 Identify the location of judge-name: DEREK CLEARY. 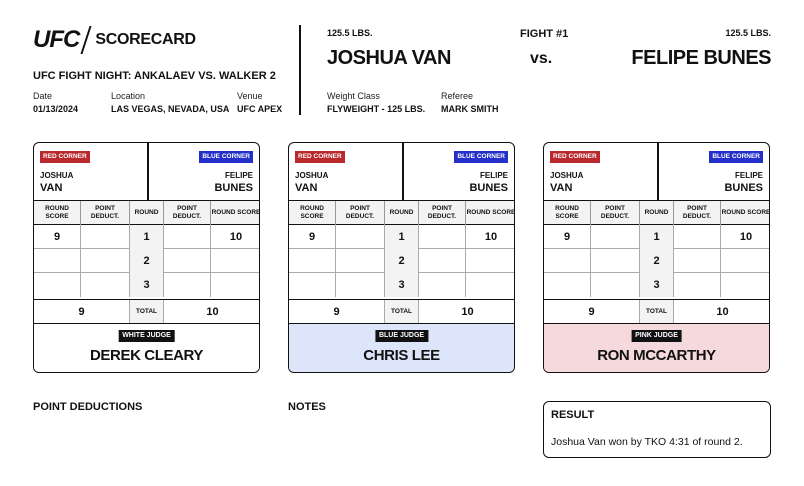
(146, 355).